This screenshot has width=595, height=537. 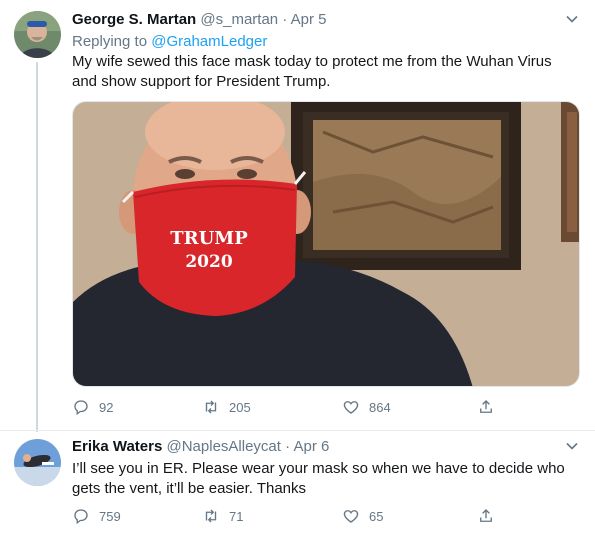 What do you see at coordinates (37, 462) in the screenshot?
I see `avatar-erika` at bounding box center [37, 462].